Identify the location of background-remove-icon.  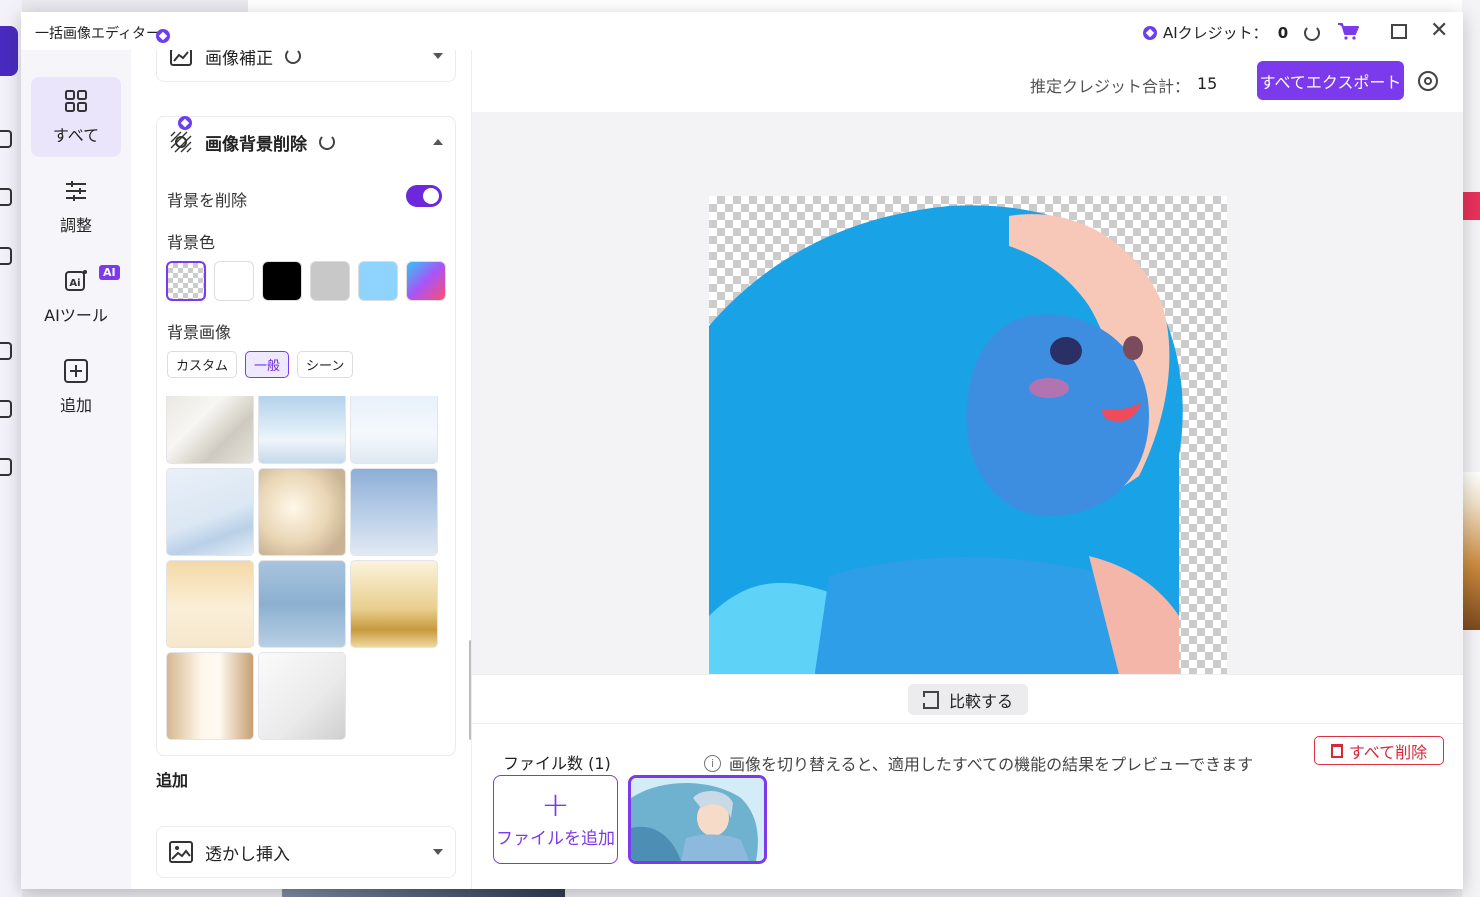
(181, 142).